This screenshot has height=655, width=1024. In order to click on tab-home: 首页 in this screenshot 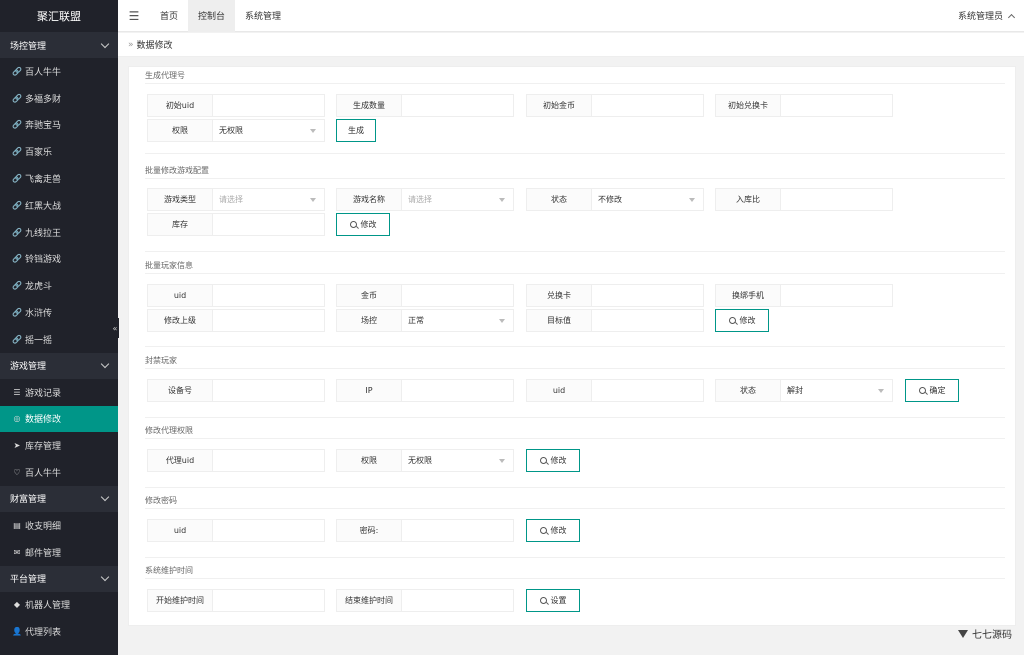, I will do `click(169, 16)`.